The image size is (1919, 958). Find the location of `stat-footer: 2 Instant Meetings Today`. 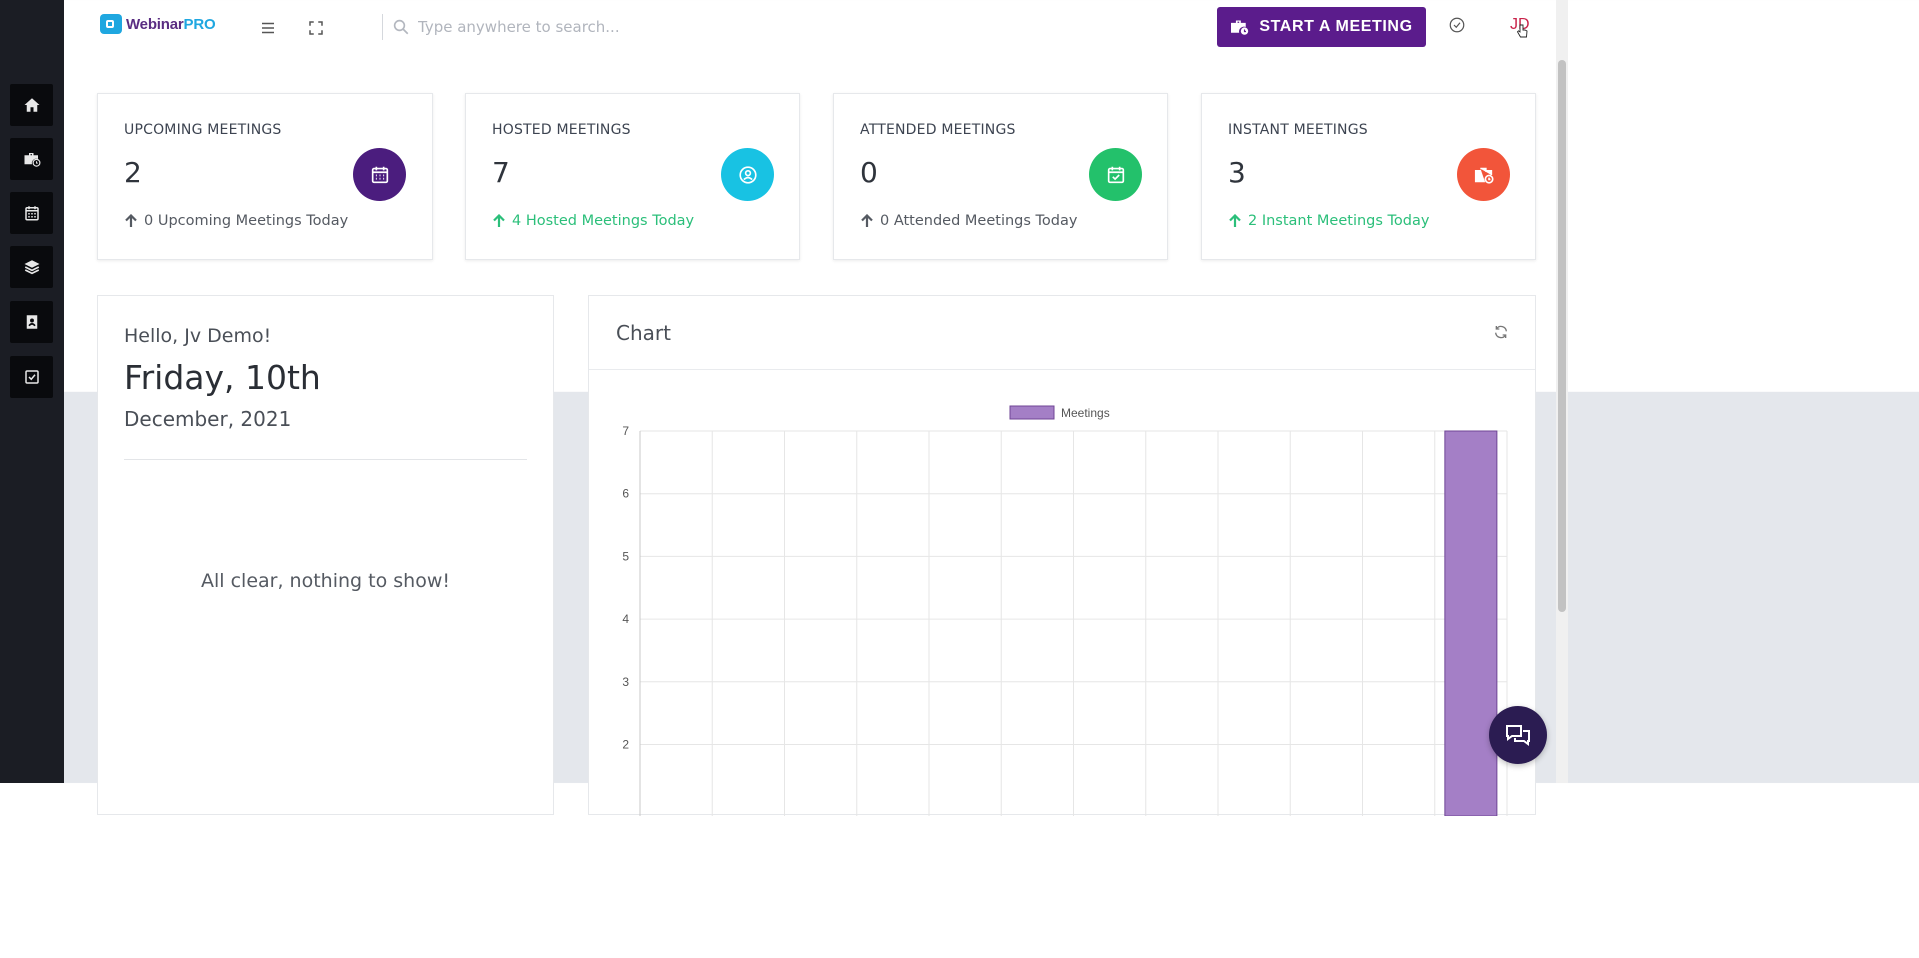

stat-footer: 2 Instant Meetings Today is located at coordinates (1328, 221).